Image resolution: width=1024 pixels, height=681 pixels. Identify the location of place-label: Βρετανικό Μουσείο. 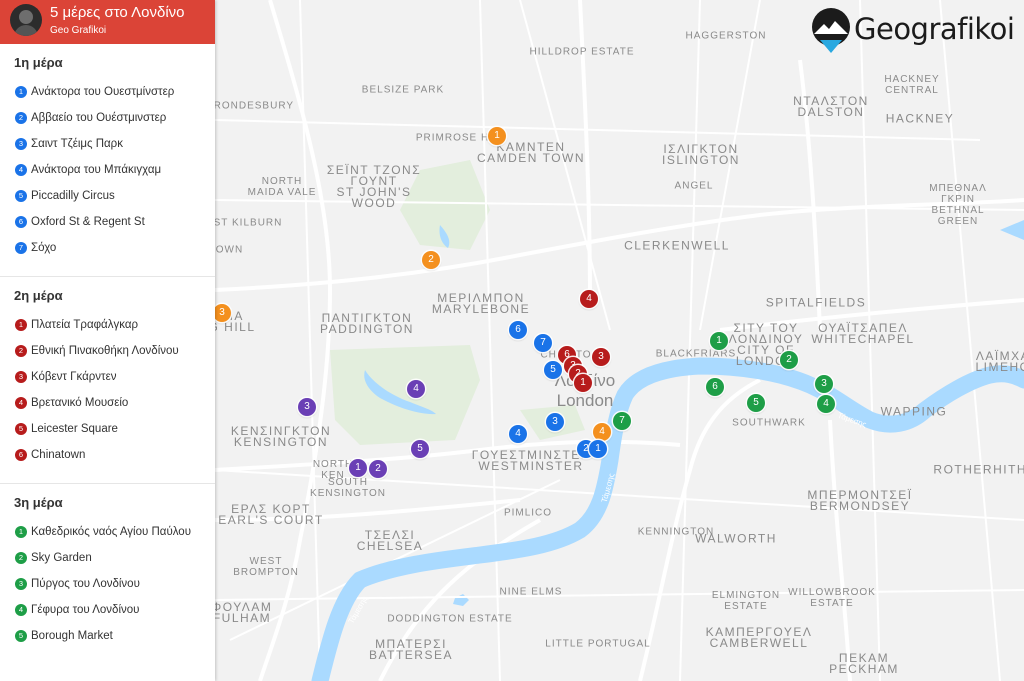
(80, 403).